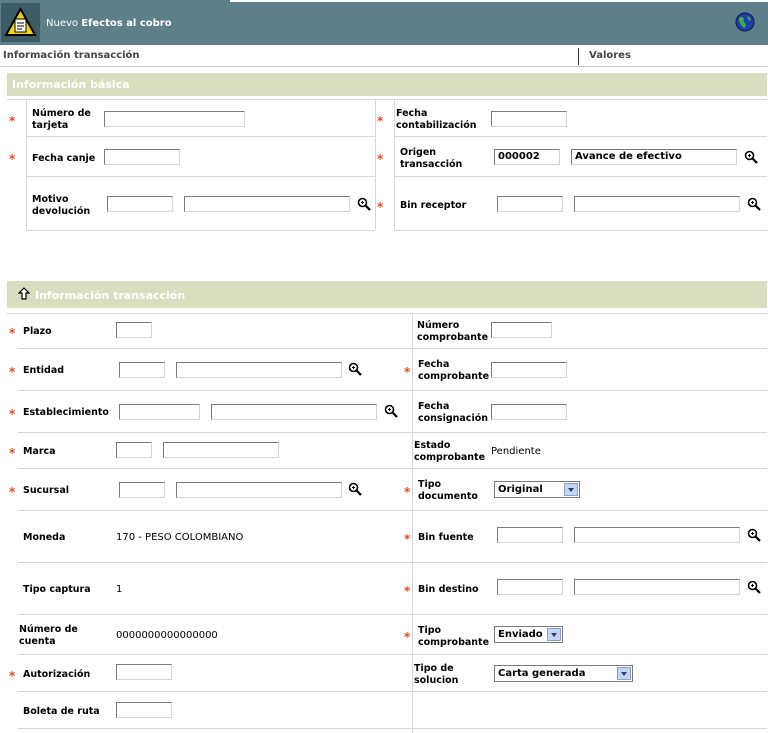  Describe the element at coordinates (521, 330) in the screenshot. I see `numero-comprobante-input` at that location.